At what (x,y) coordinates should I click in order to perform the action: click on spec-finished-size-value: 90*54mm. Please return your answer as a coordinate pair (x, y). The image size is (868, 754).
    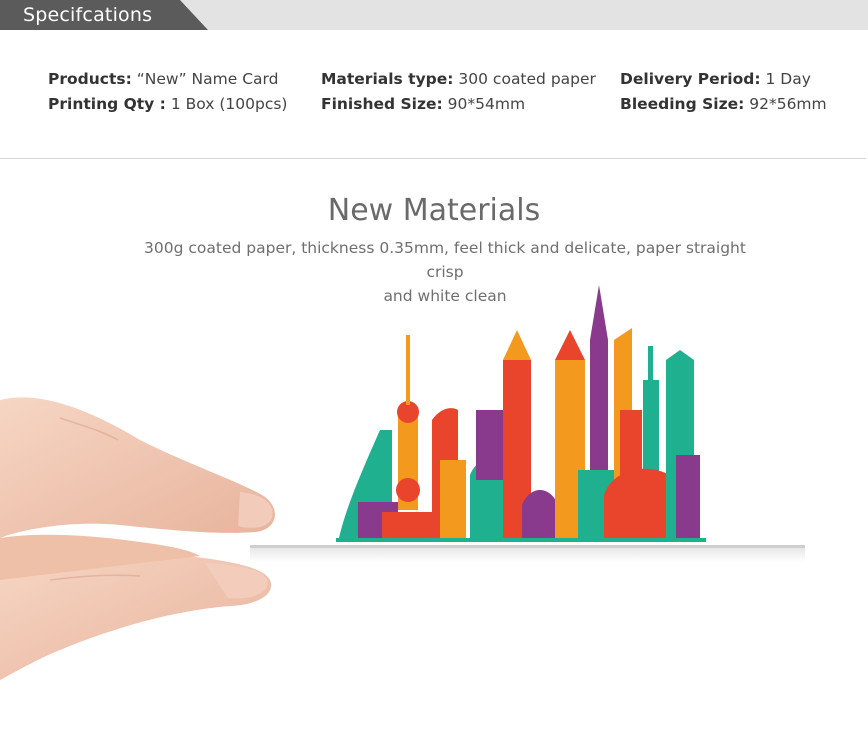
    Looking at the image, I should click on (486, 104).